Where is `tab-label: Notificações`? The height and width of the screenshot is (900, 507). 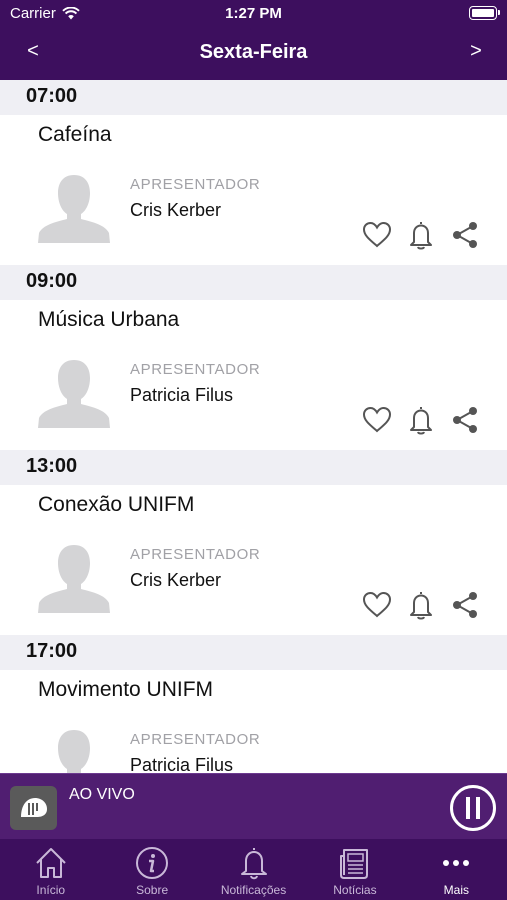 tab-label: Notificações is located at coordinates (253, 890).